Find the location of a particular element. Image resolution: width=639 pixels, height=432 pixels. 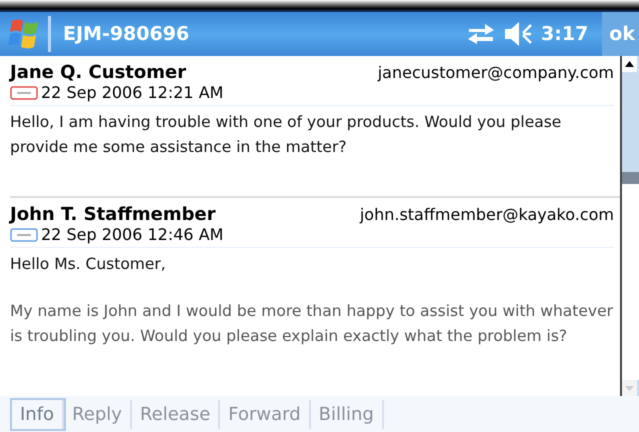

clock-time: 3:17 is located at coordinates (564, 34).